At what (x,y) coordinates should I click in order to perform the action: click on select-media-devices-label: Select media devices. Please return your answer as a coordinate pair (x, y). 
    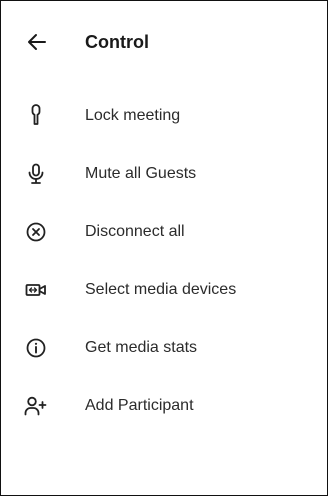
    Looking at the image, I should click on (161, 289).